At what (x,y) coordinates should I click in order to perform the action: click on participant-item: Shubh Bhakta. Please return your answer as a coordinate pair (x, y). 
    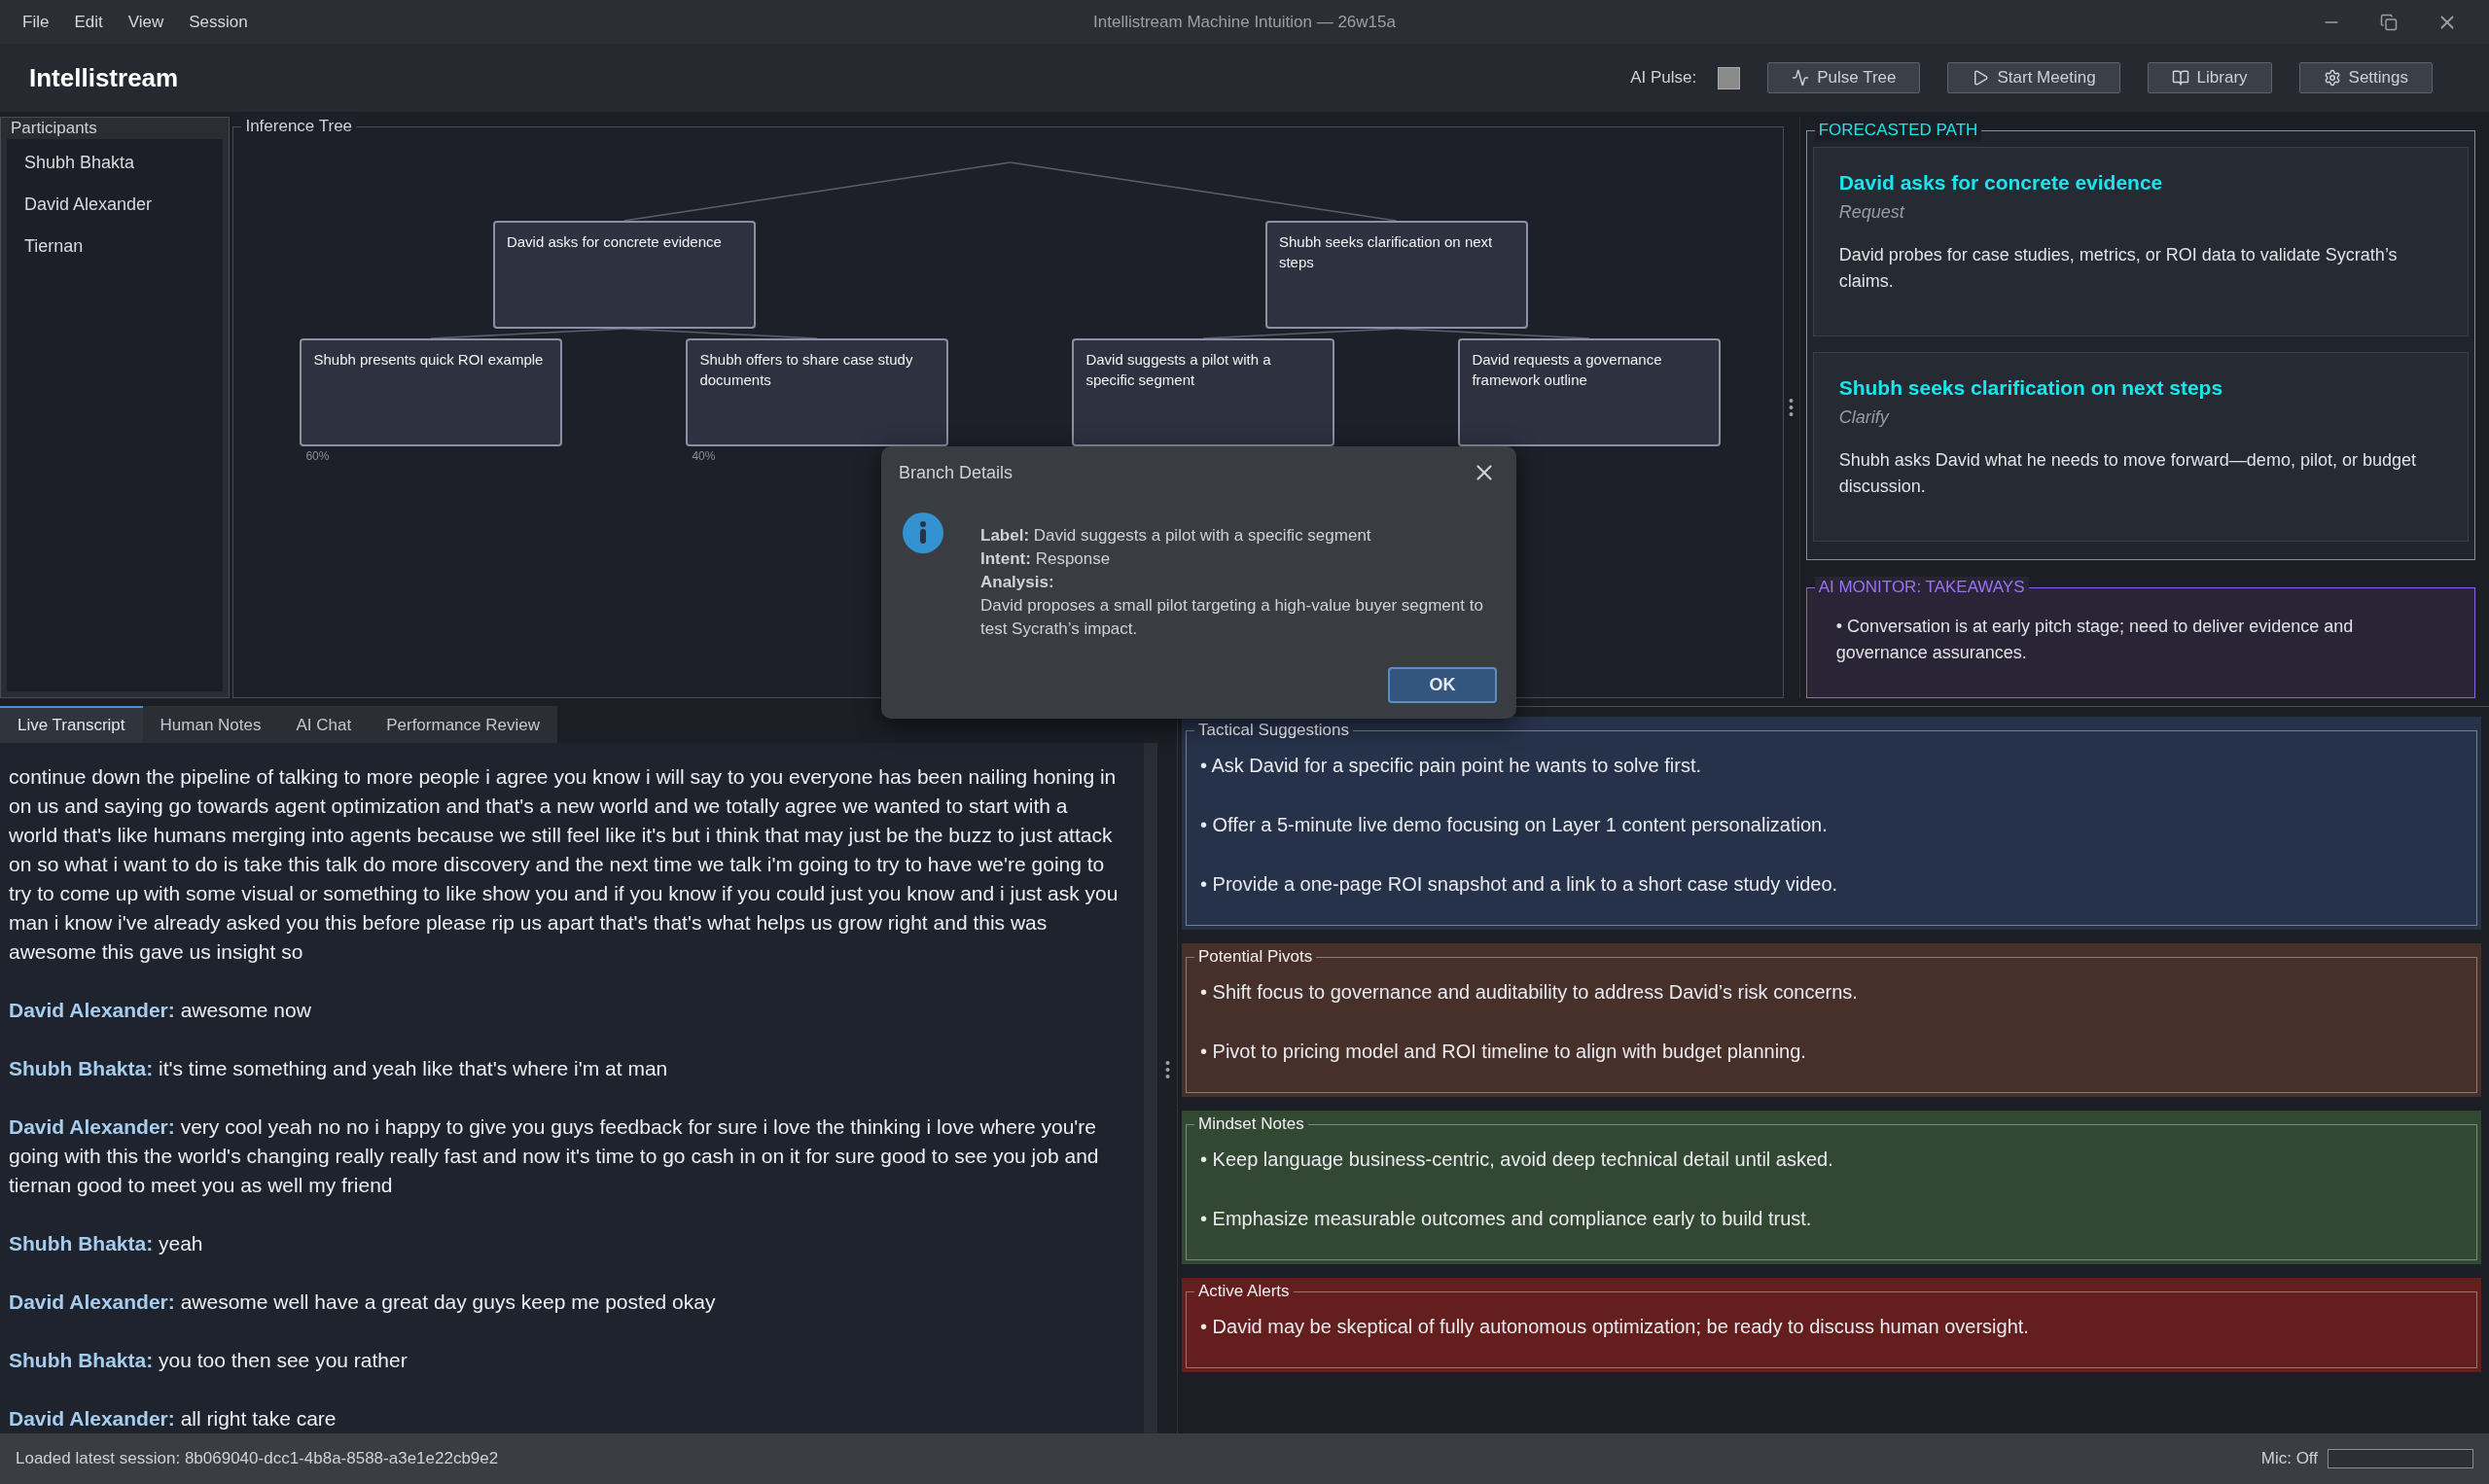
    Looking at the image, I should click on (115, 164).